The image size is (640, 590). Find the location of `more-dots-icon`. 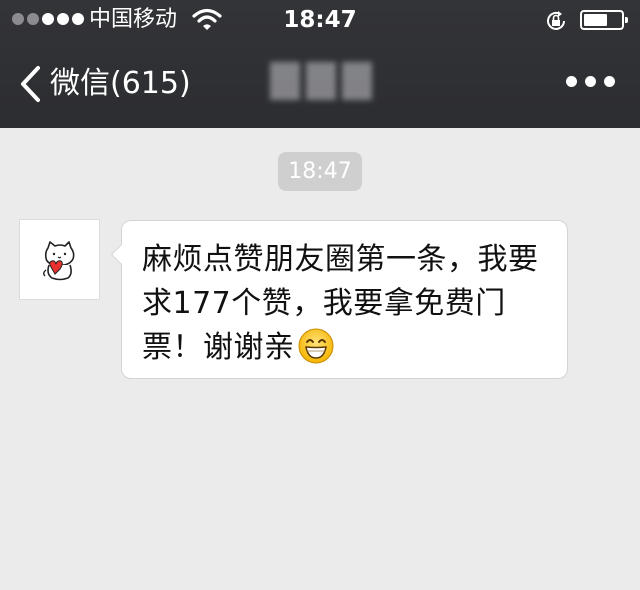

more-dots-icon is located at coordinates (571, 81).